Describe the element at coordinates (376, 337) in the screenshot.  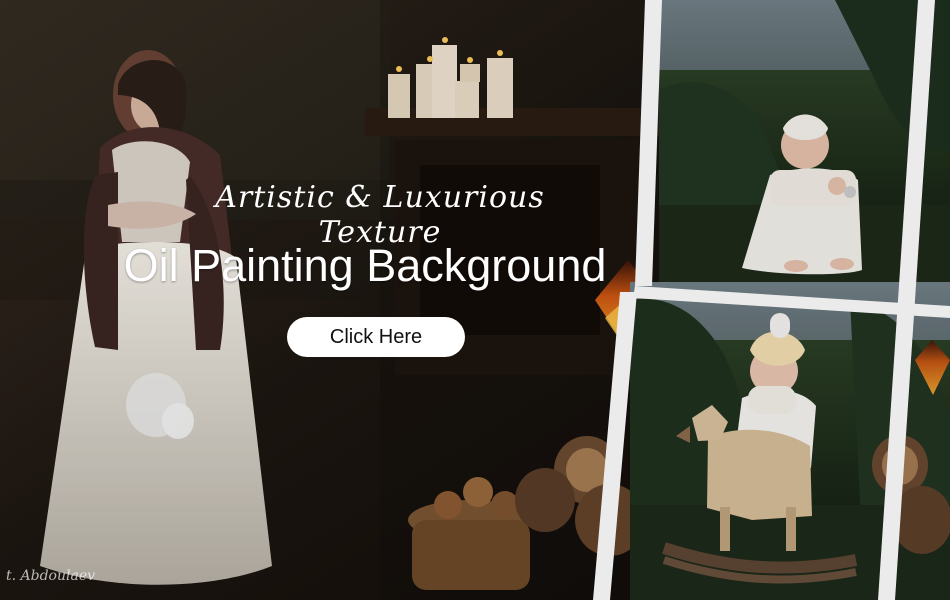
I see `click-here-button: Click Here` at that location.